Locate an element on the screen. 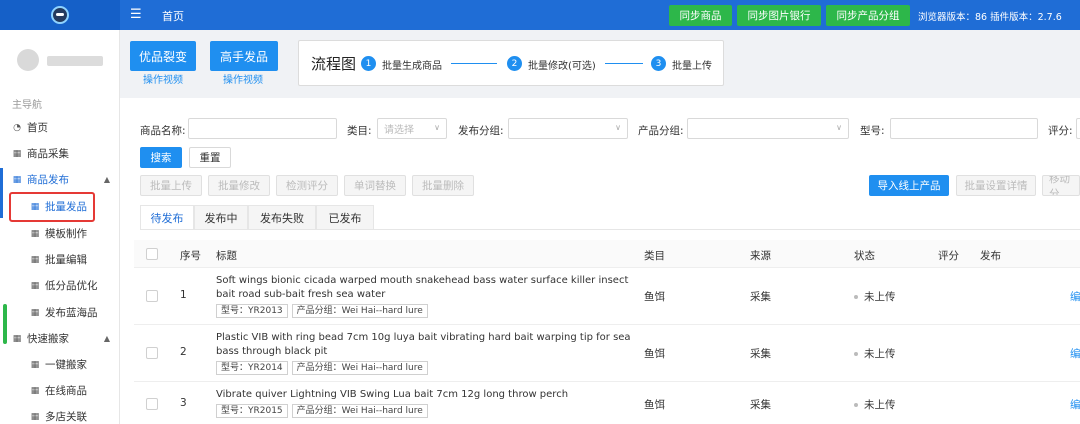 The width and height of the screenshot is (1080, 424). sidebar-item-quick-move: ▦ 快速搬家 ▲ is located at coordinates (61, 338).